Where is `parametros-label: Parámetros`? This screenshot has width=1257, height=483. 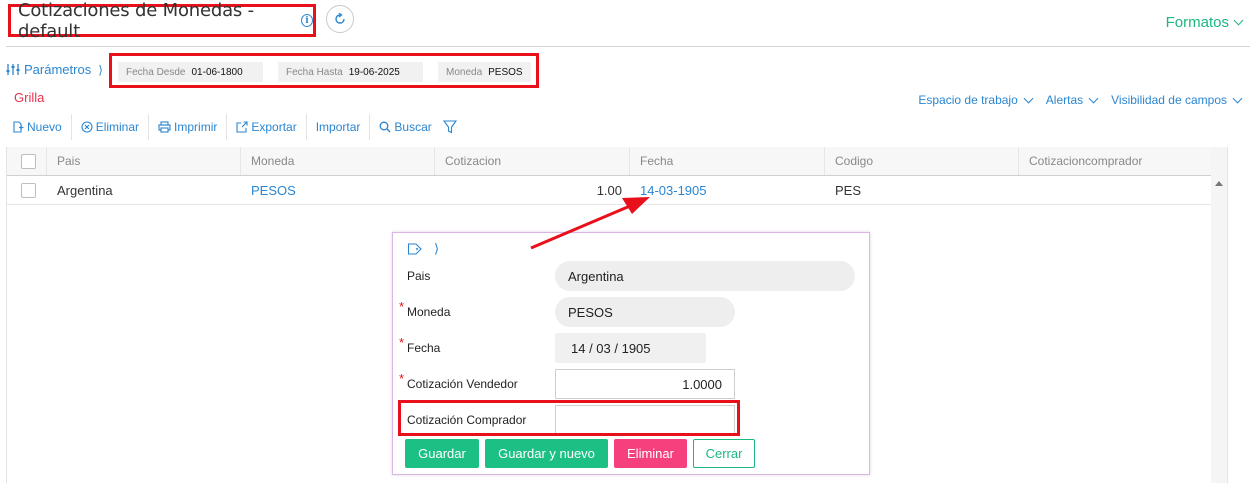 parametros-label: Parámetros is located at coordinates (58, 69).